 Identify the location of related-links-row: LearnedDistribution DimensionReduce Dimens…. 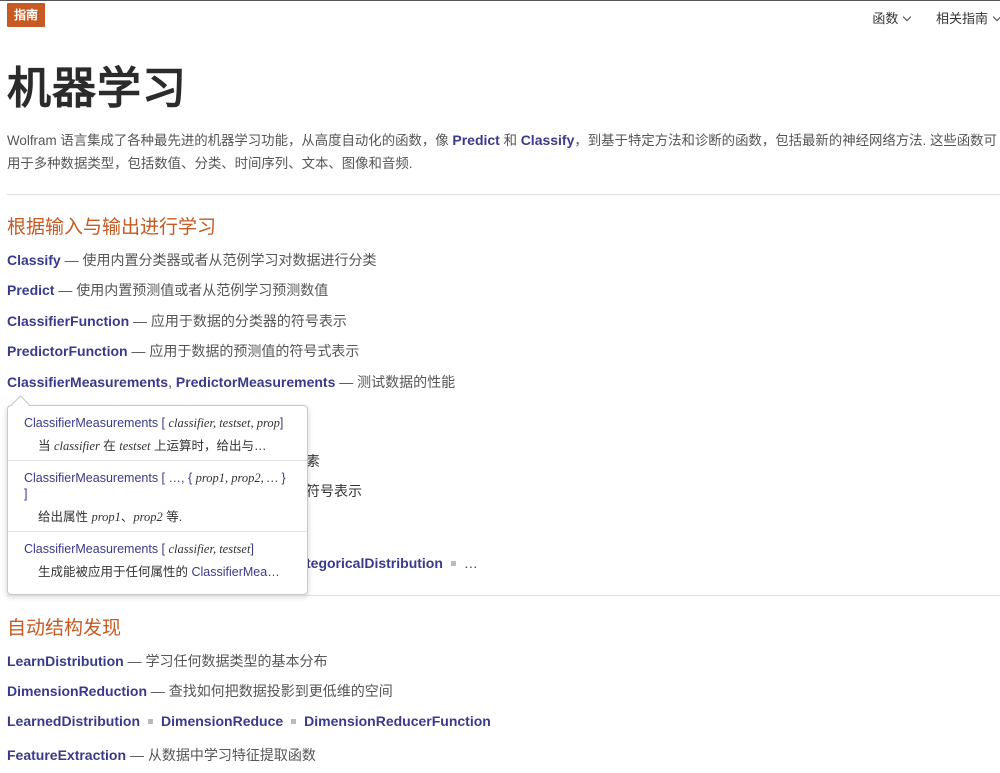
(249, 721).